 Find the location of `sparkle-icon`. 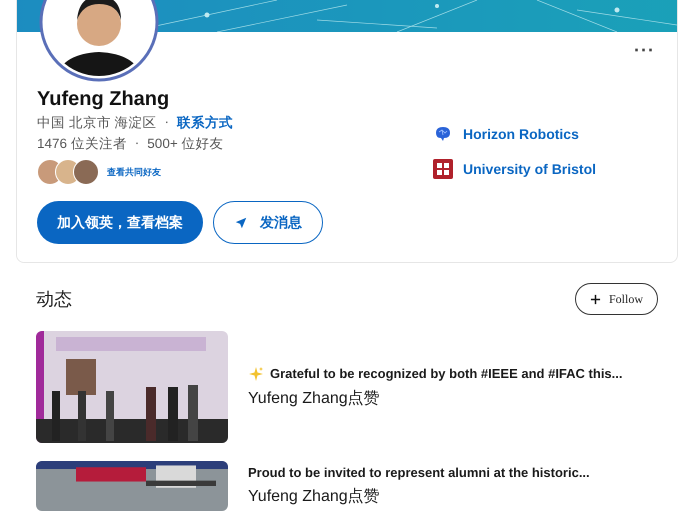

sparkle-icon is located at coordinates (256, 374).